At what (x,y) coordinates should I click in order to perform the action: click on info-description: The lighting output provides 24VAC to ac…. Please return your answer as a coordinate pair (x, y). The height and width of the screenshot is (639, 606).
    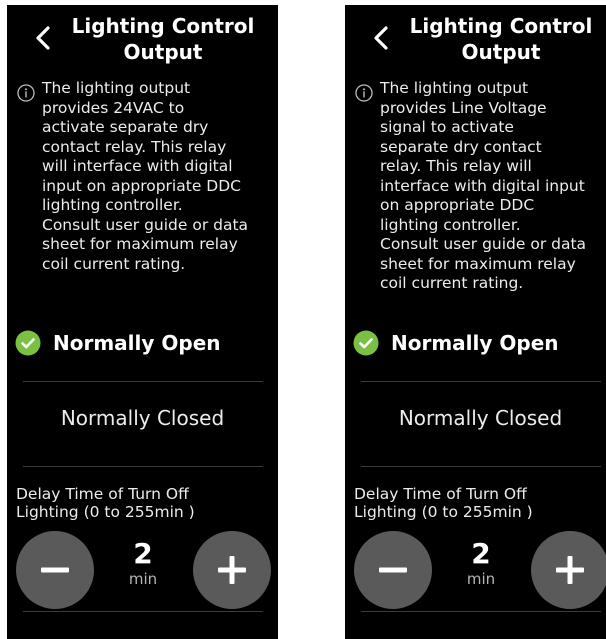
    Looking at the image, I should click on (145, 176).